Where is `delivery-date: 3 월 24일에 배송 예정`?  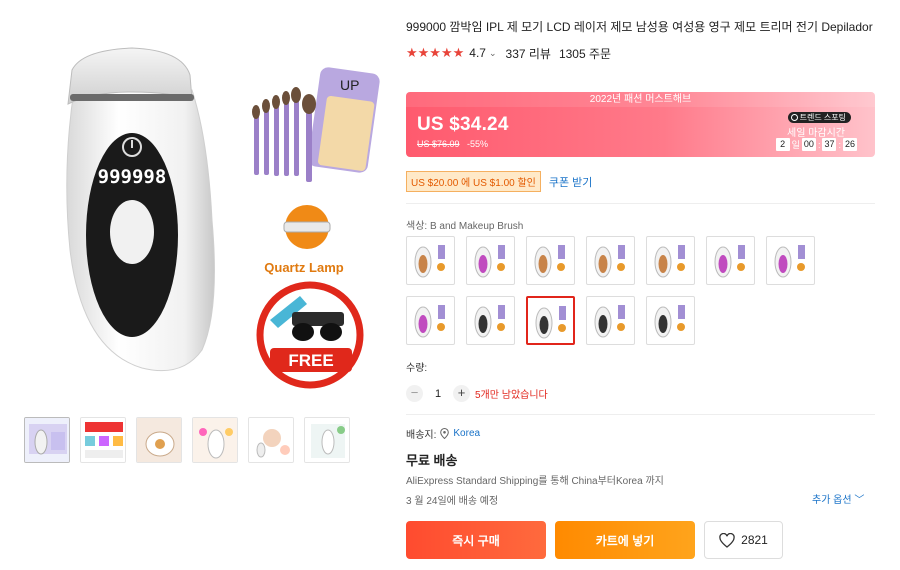
delivery-date: 3 월 24일에 배송 예정 is located at coordinates (452, 501).